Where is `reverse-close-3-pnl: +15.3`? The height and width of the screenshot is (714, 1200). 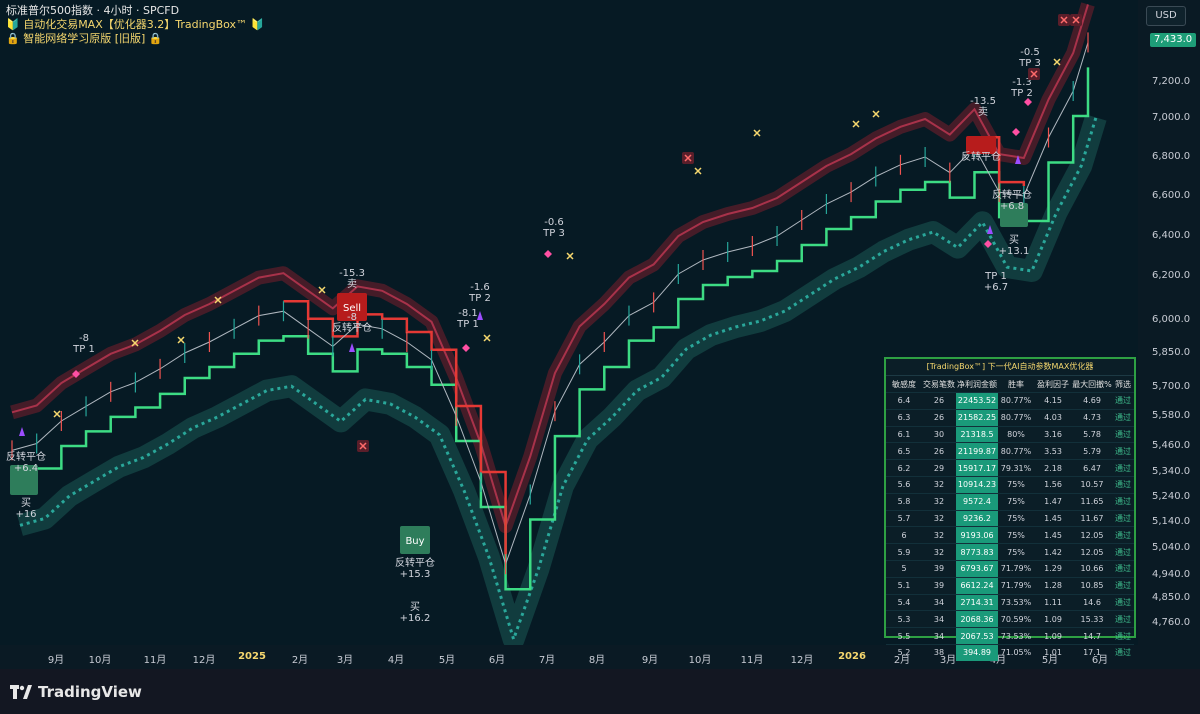 reverse-close-3-pnl: +15.3 is located at coordinates (415, 574).